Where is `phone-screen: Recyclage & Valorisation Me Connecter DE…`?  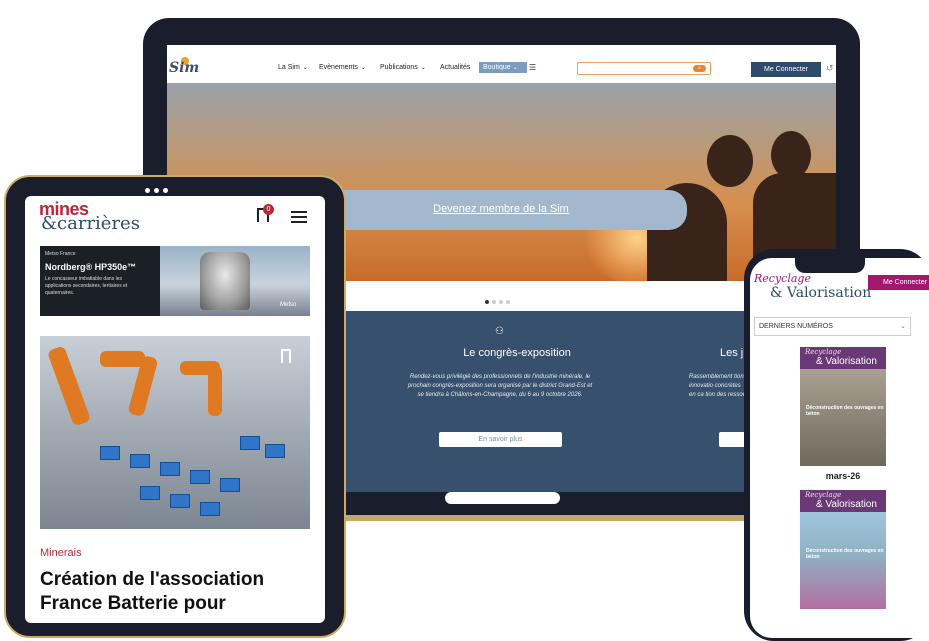 phone-screen: Recyclage & Valorisation Me Connecter DE… is located at coordinates (839, 448).